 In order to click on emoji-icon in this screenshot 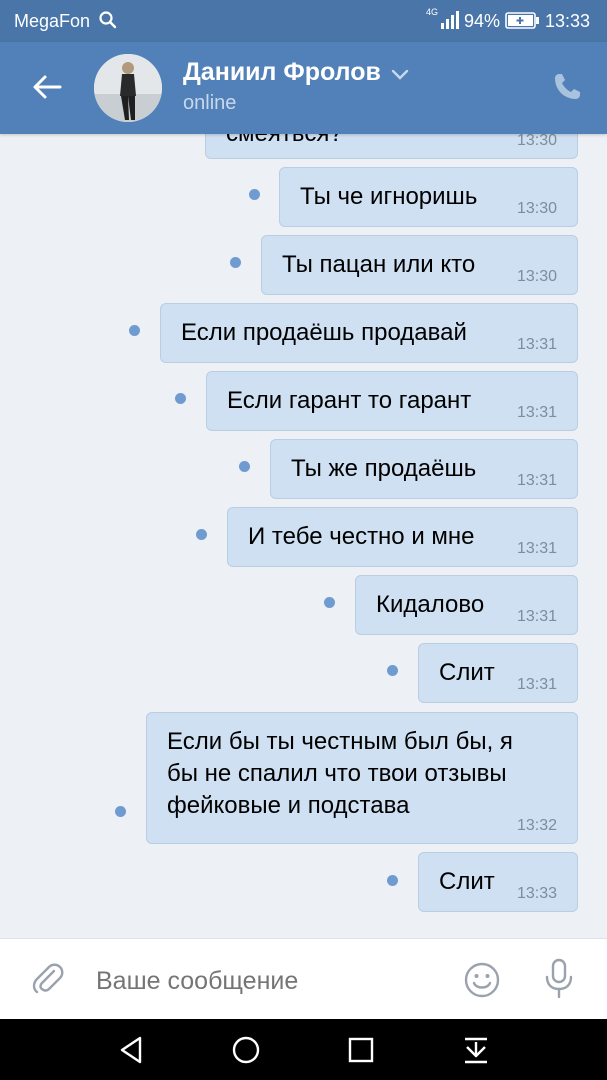, I will do `click(482, 980)`.